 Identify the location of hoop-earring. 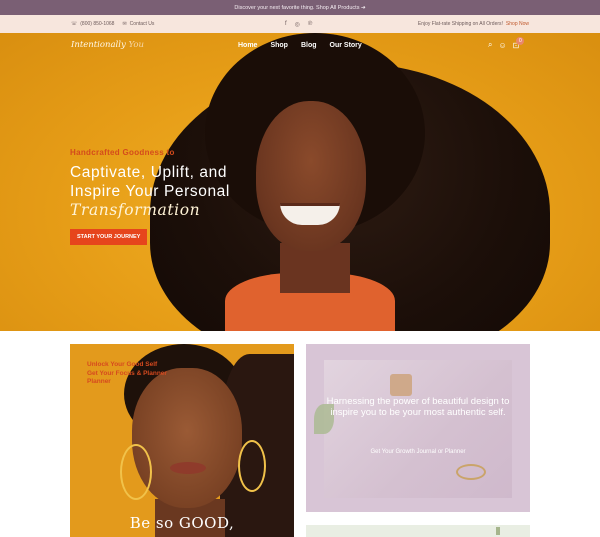
(136, 472).